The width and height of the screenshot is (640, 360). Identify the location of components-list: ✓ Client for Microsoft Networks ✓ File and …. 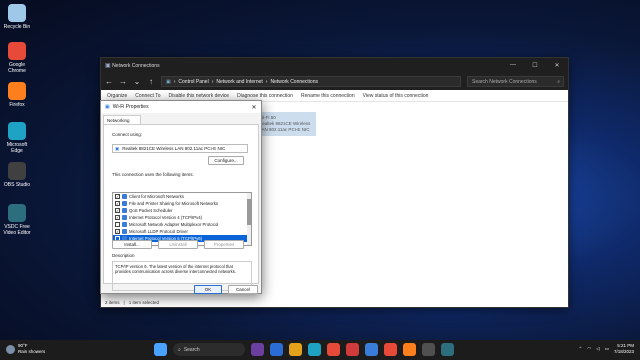
(182, 219).